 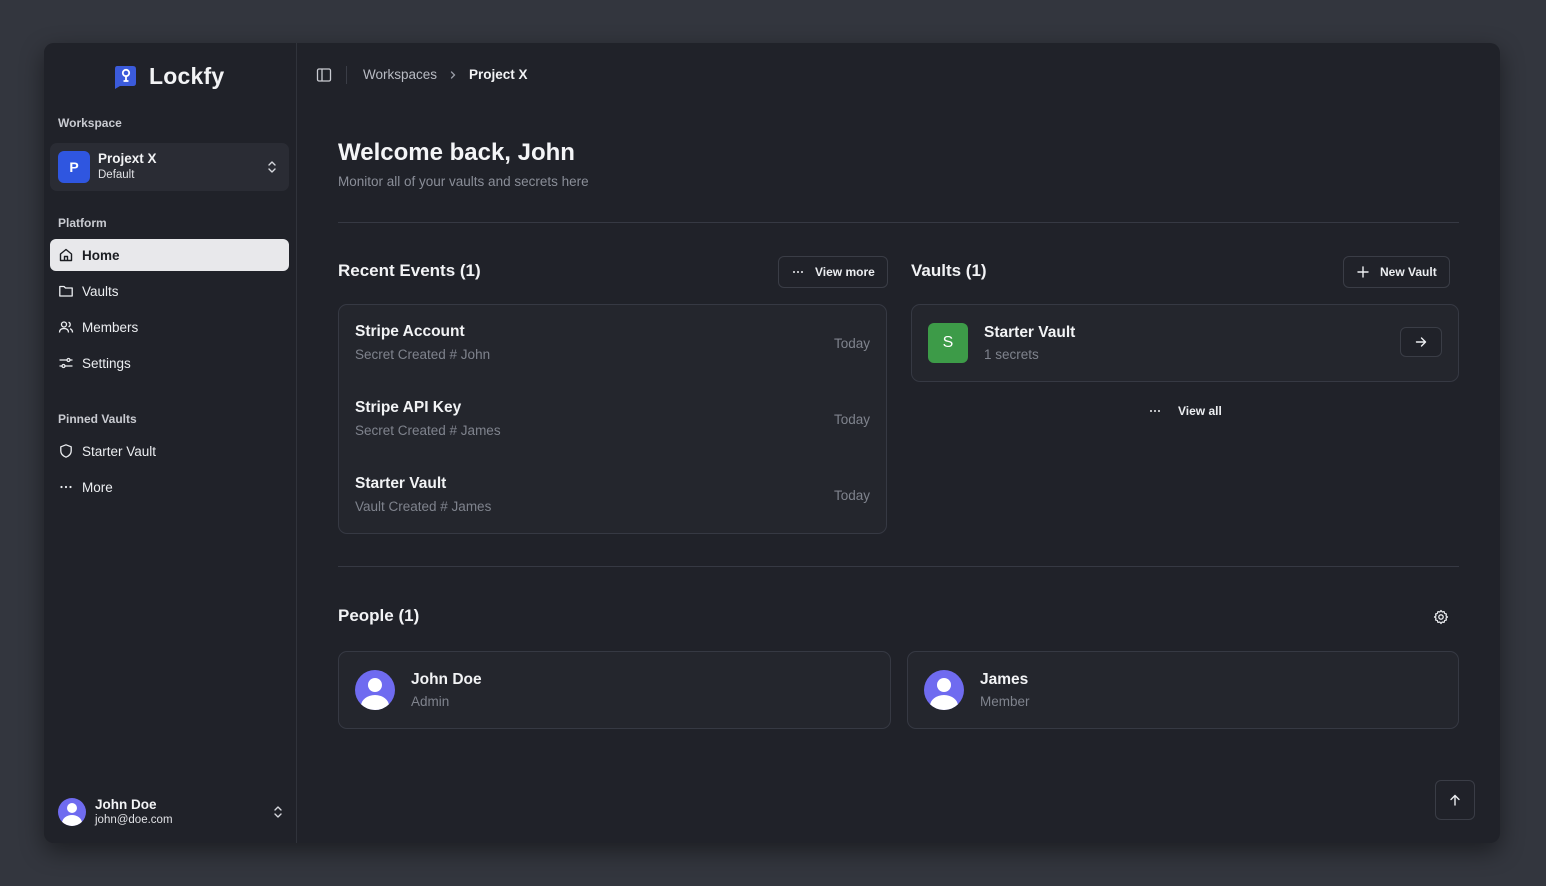 I want to click on scroll-to-top-button, so click(x=1455, y=800).